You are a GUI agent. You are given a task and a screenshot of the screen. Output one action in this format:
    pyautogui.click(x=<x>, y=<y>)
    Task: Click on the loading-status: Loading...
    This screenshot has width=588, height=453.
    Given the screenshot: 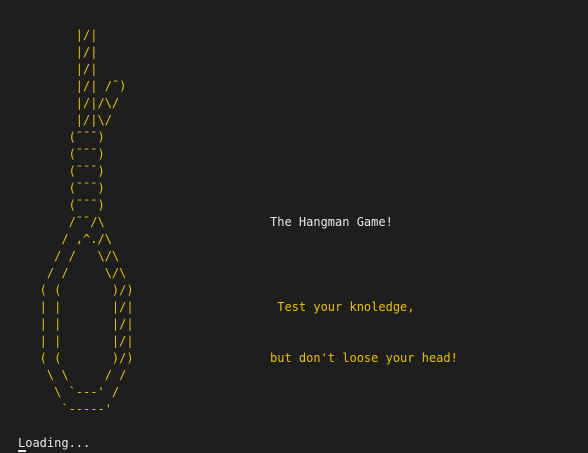 What is the action you would take?
    pyautogui.click(x=54, y=443)
    